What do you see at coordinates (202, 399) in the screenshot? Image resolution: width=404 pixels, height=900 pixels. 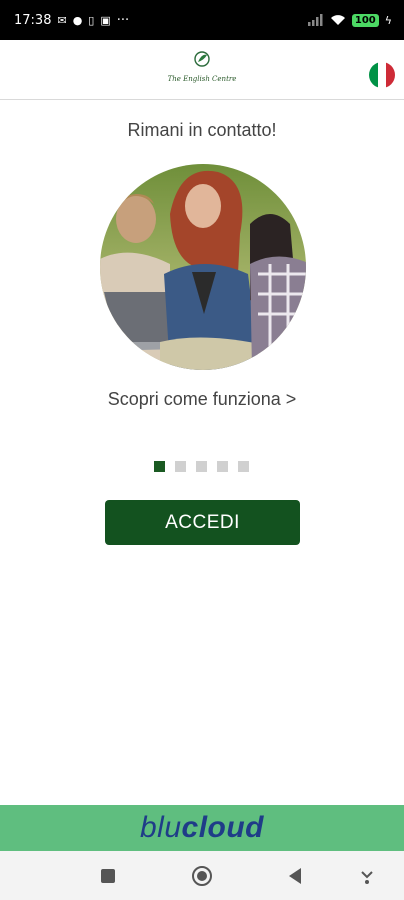 I see `how-it-works-link: Scopri come funziona >` at bounding box center [202, 399].